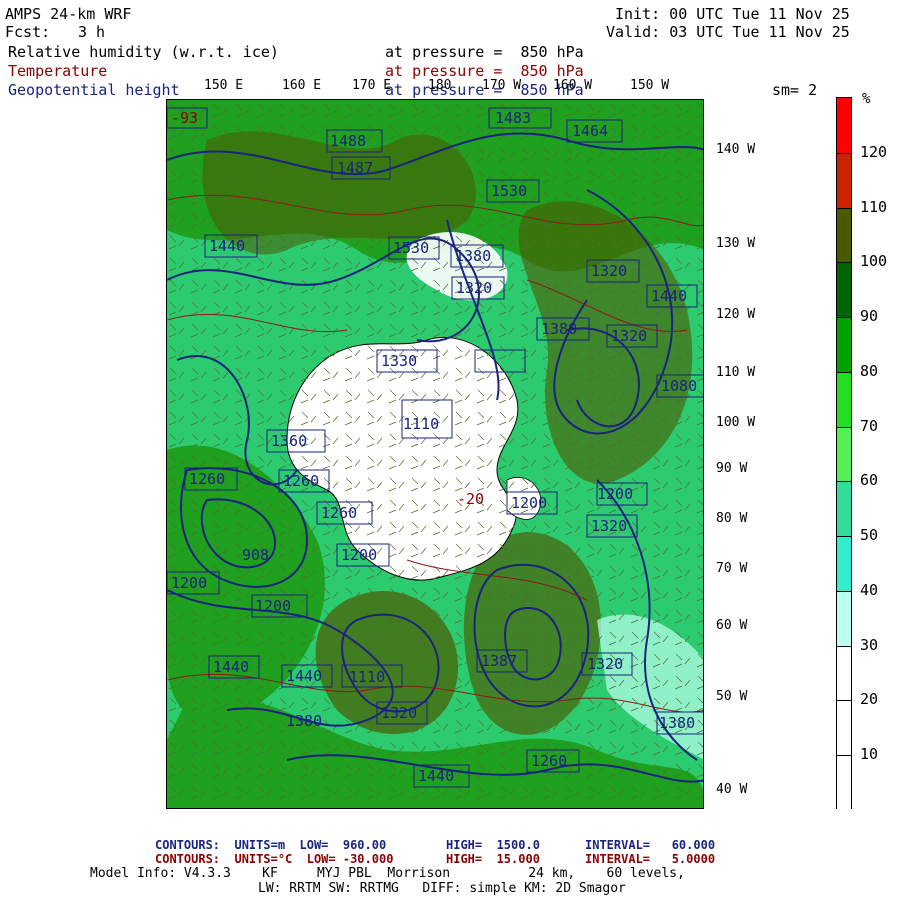 Image resolution: width=900 pixels, height=900 pixels. I want to click on top-tick: 180, so click(440, 85).